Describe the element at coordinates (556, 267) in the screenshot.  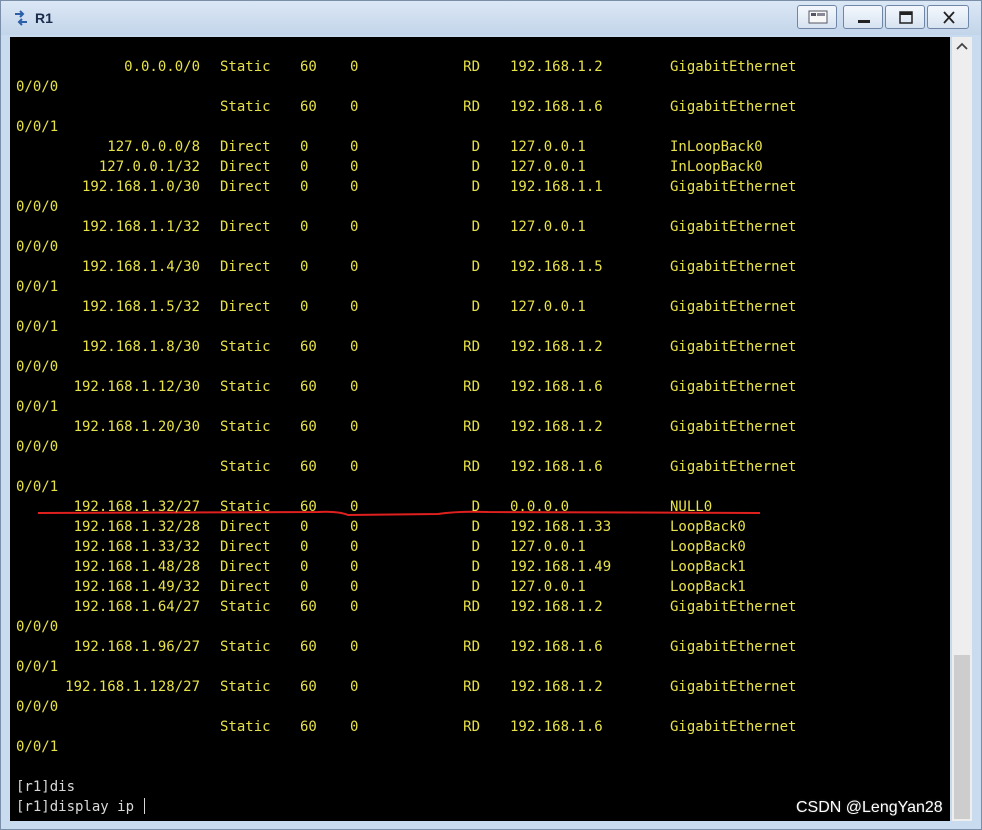
I see `route-nexthop: 192.168.1.5` at that location.